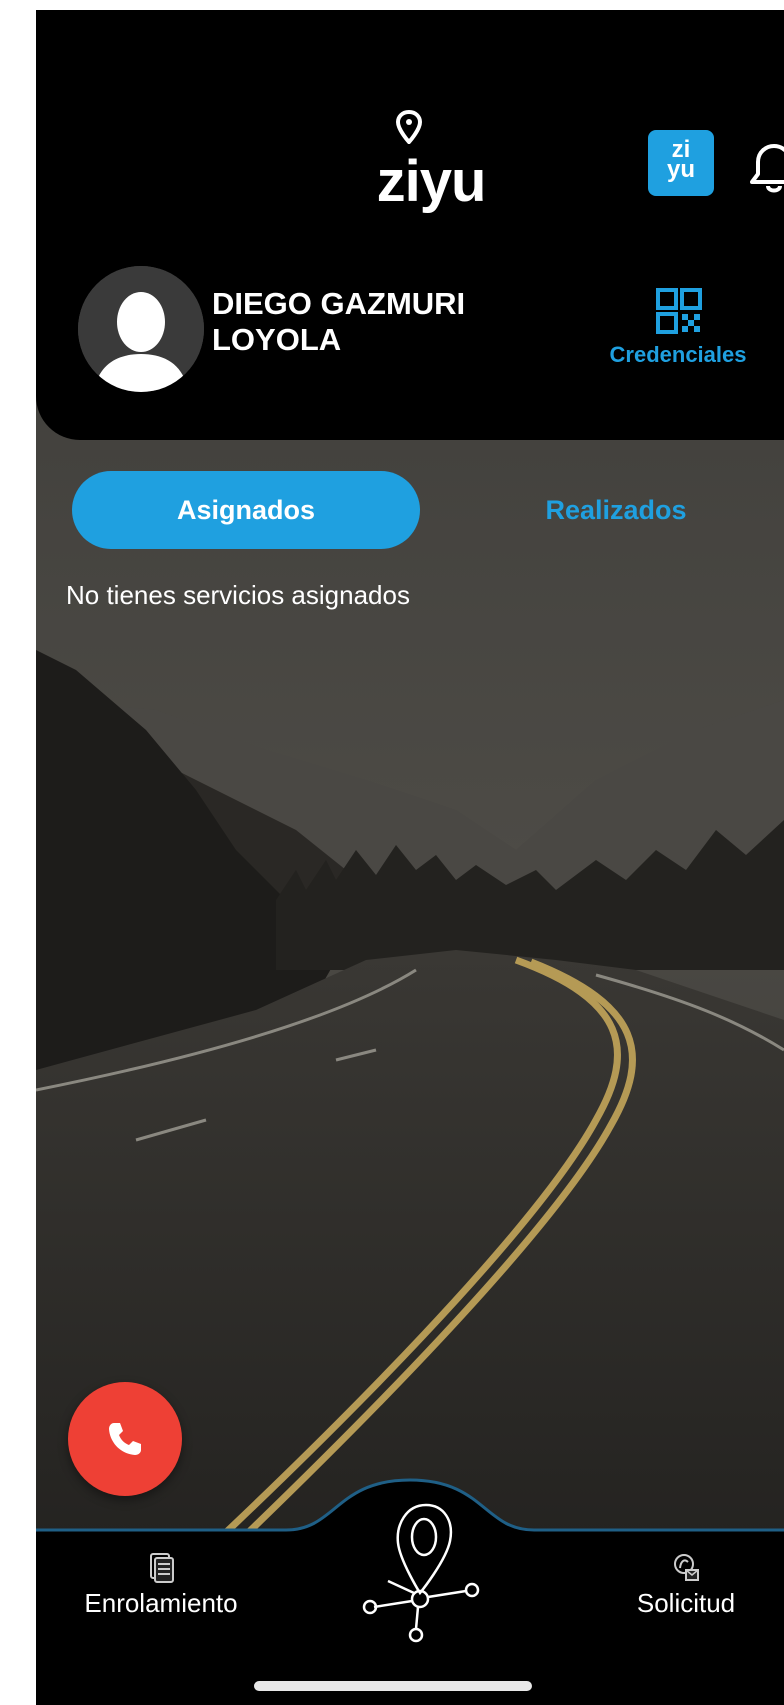 Image resolution: width=784 pixels, height=1705 pixels. What do you see at coordinates (141, 329) in the screenshot?
I see `avatar` at bounding box center [141, 329].